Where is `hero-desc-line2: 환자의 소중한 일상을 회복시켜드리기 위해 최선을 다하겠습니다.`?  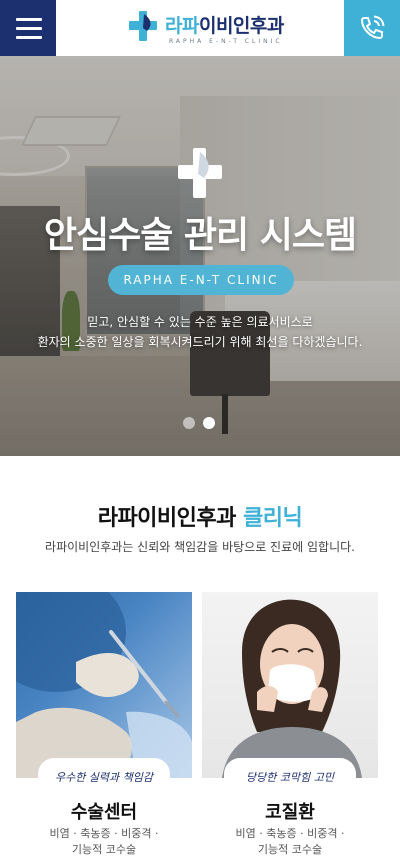
hero-desc-line2: 환자의 소중한 일상을 회복시켜드리기 위해 최선을 다하겠습니다. is located at coordinates (200, 342).